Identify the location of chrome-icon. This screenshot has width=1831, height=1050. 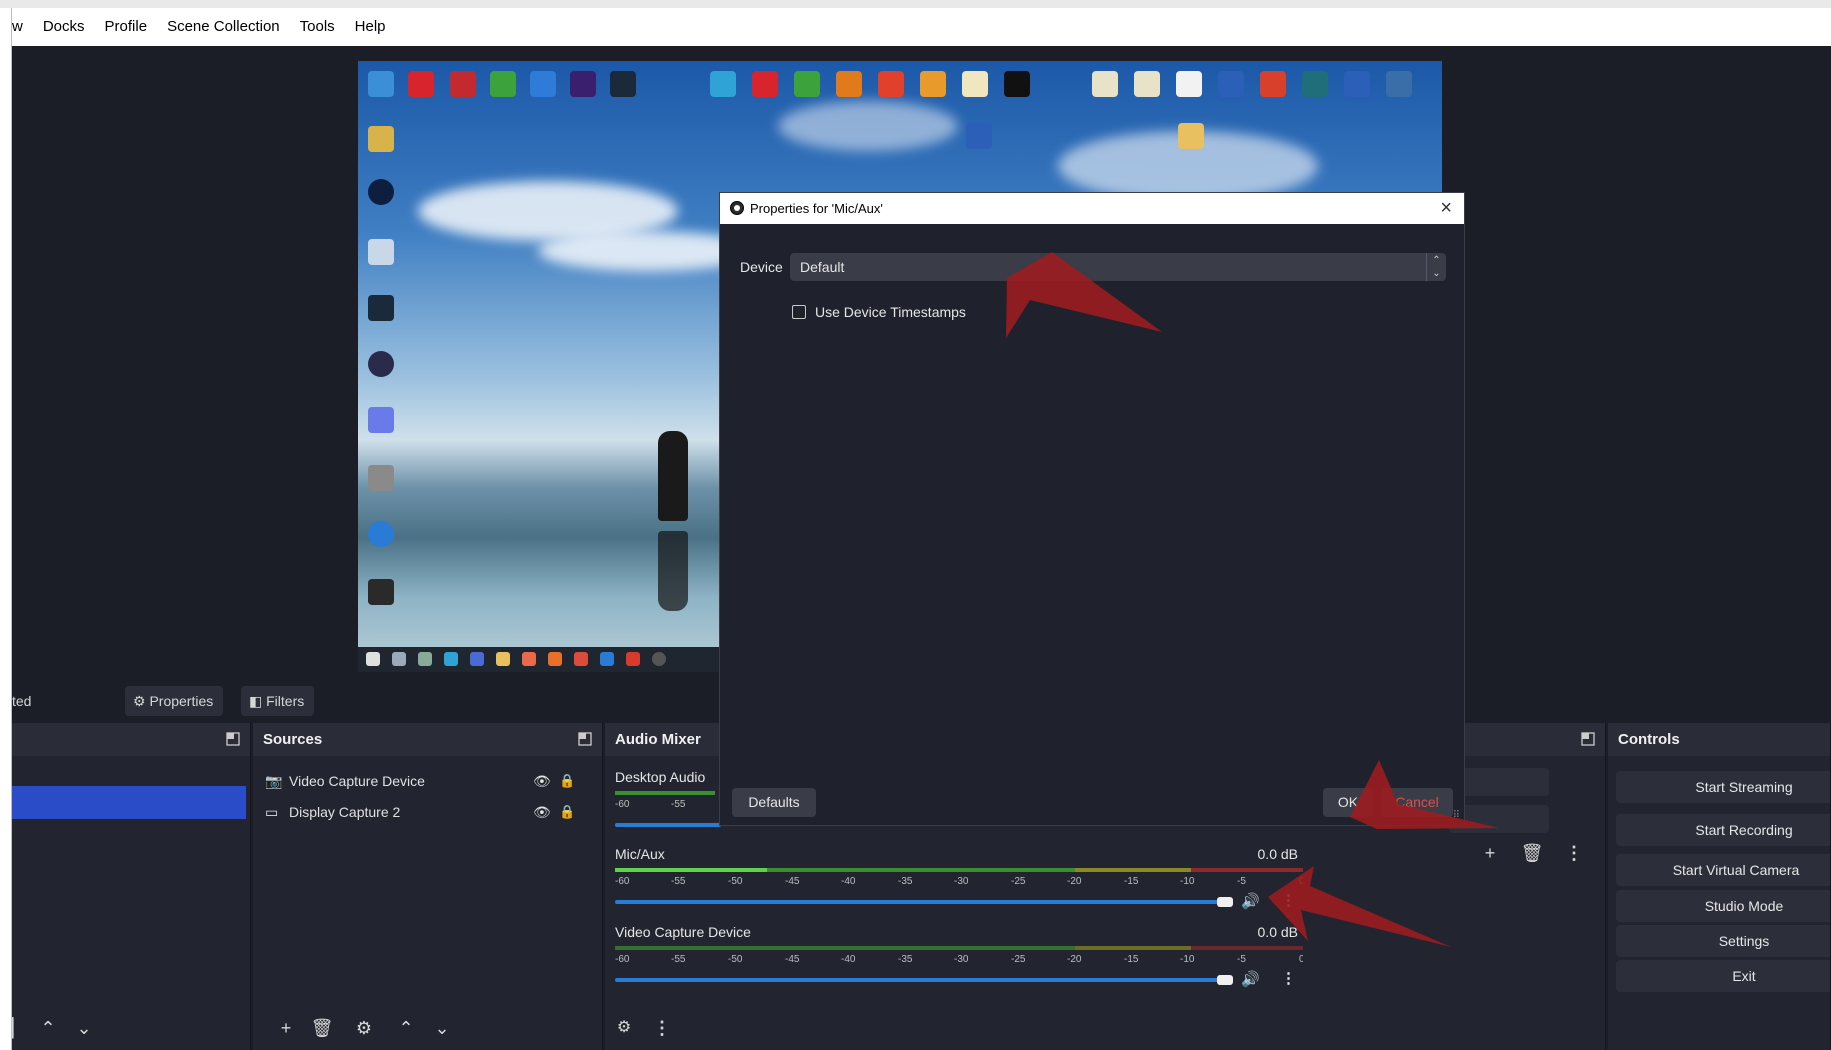
(581, 659).